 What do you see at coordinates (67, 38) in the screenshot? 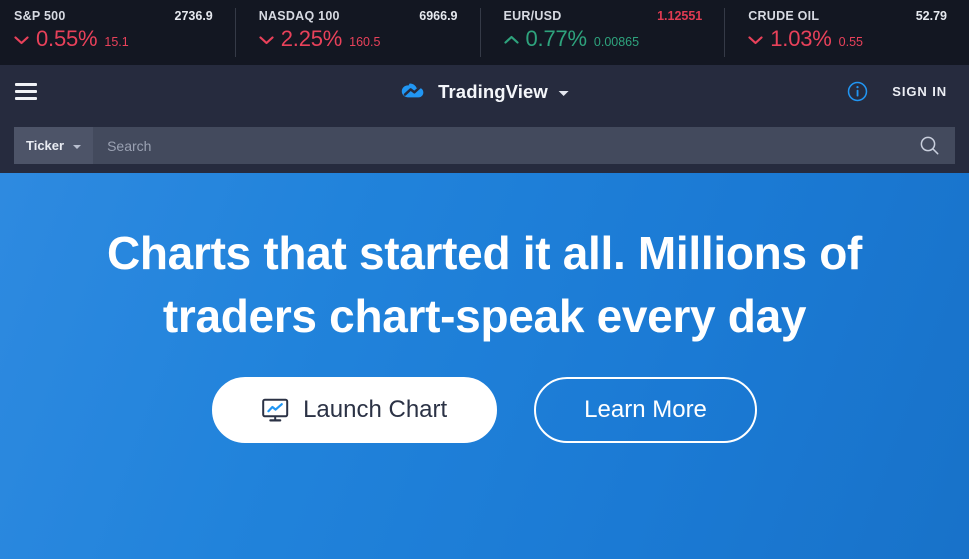
I see `ticker-percent: 0.55%` at bounding box center [67, 38].